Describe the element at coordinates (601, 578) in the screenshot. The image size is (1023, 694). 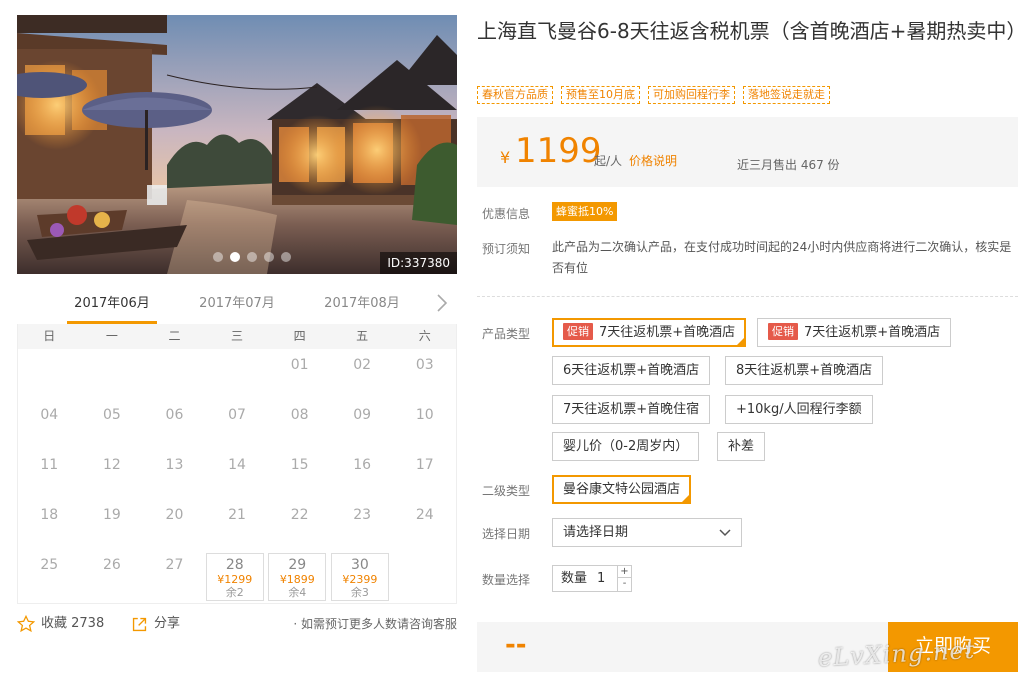
I see `quantity-input: 1` at that location.